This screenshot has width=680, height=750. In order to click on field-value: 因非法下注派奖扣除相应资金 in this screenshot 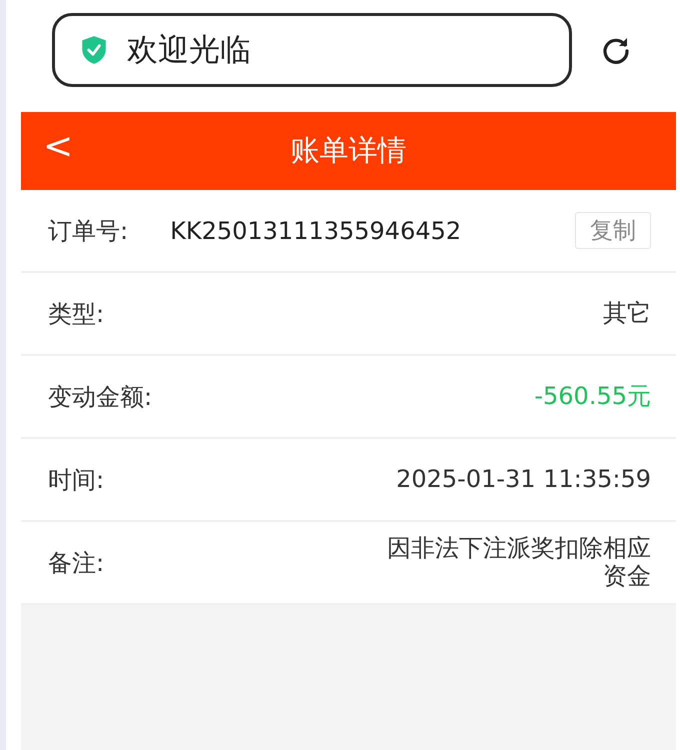, I will do `click(518, 562)`.